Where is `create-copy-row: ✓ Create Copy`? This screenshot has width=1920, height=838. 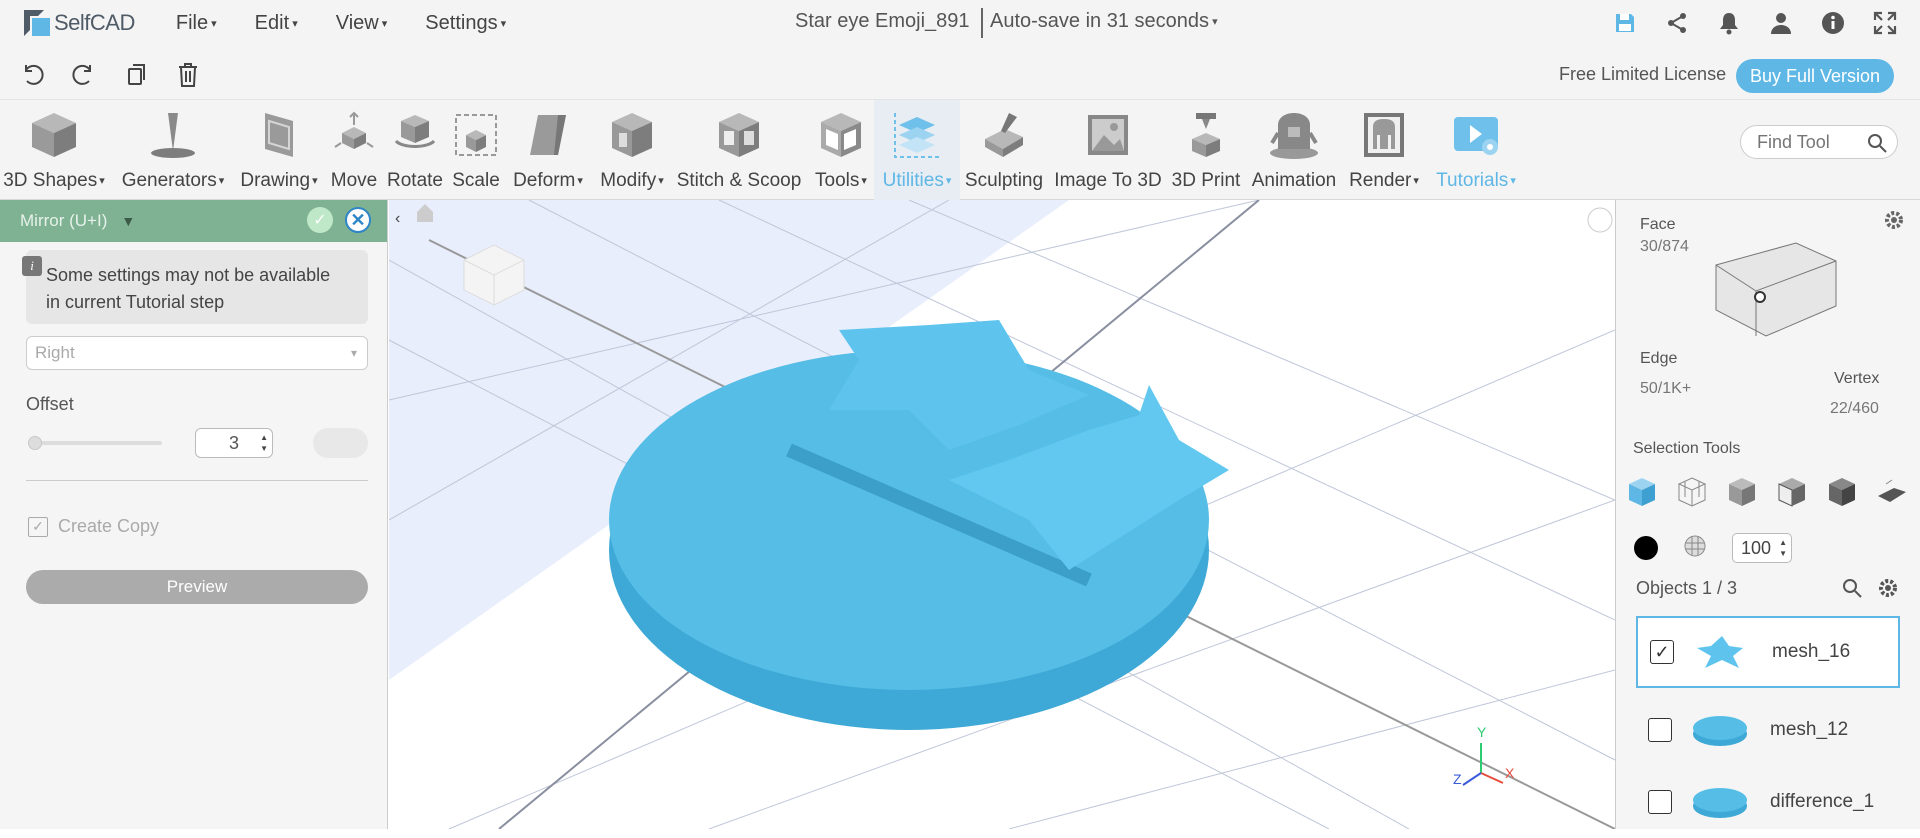
create-copy-row: ✓ Create Copy is located at coordinates (93, 526).